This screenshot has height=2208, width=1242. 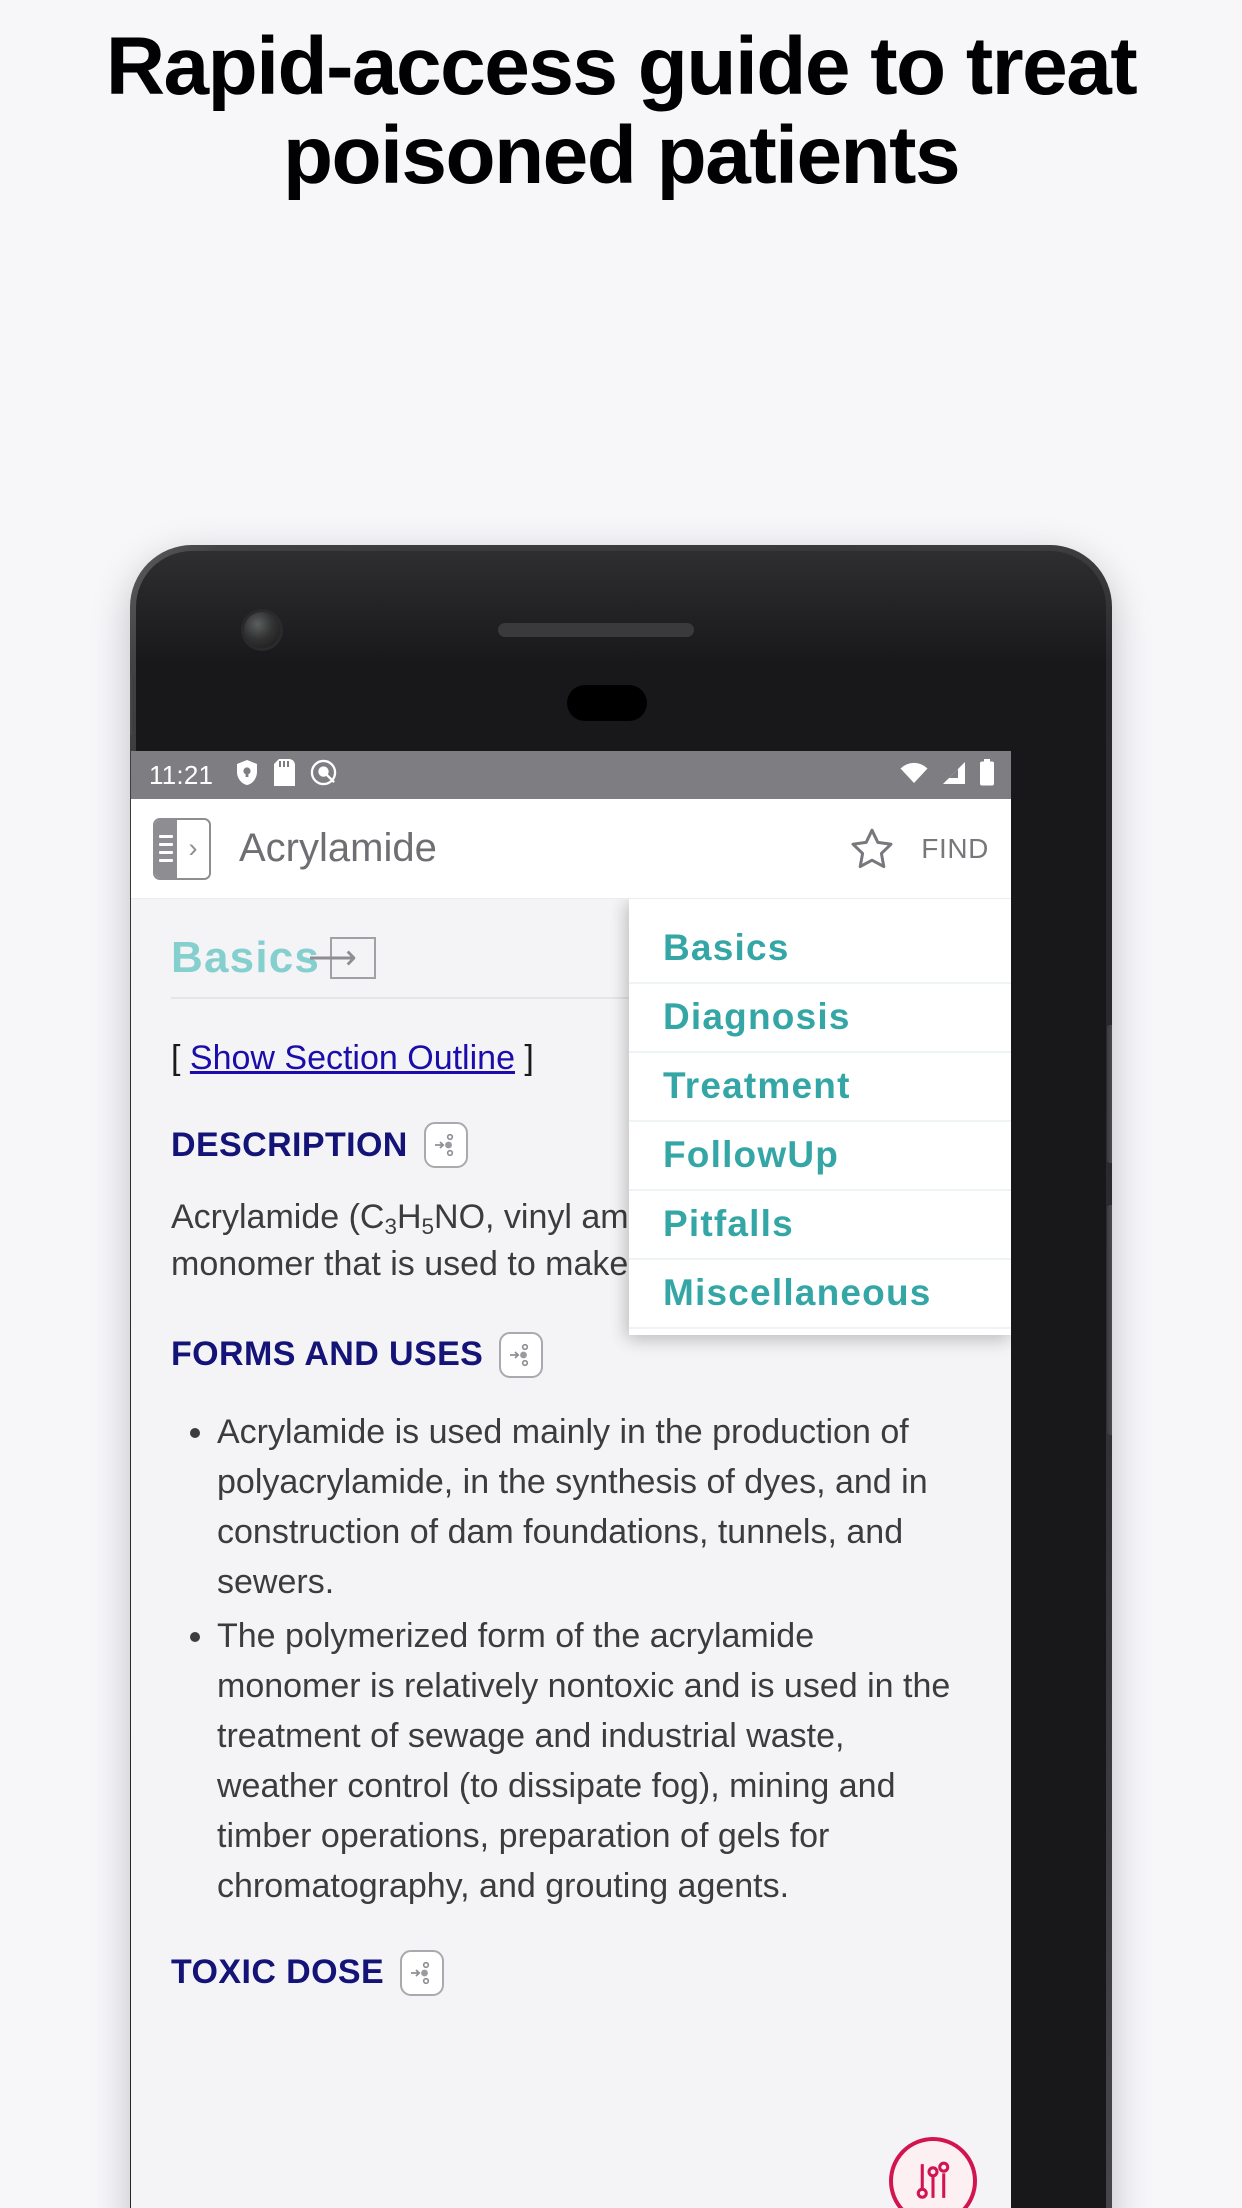 I want to click on shield-icon, so click(x=247, y=775).